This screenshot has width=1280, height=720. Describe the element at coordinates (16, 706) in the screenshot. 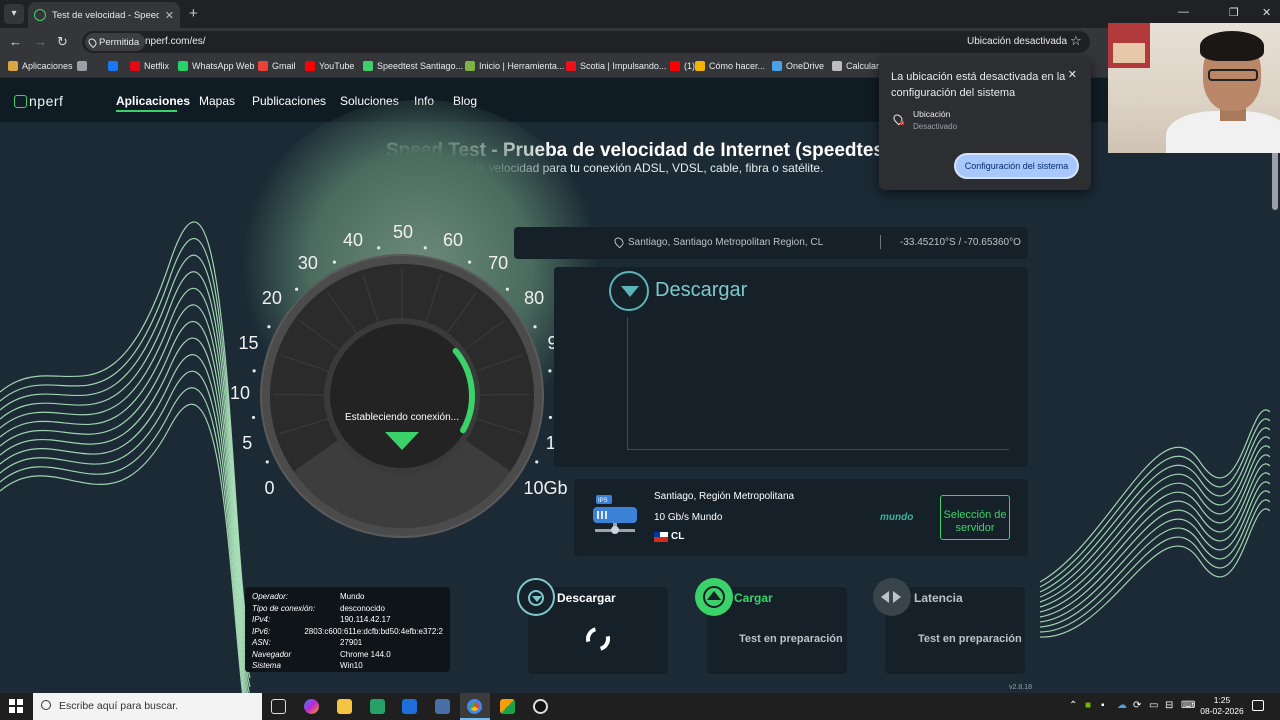

I see `windows-start-icon` at that location.